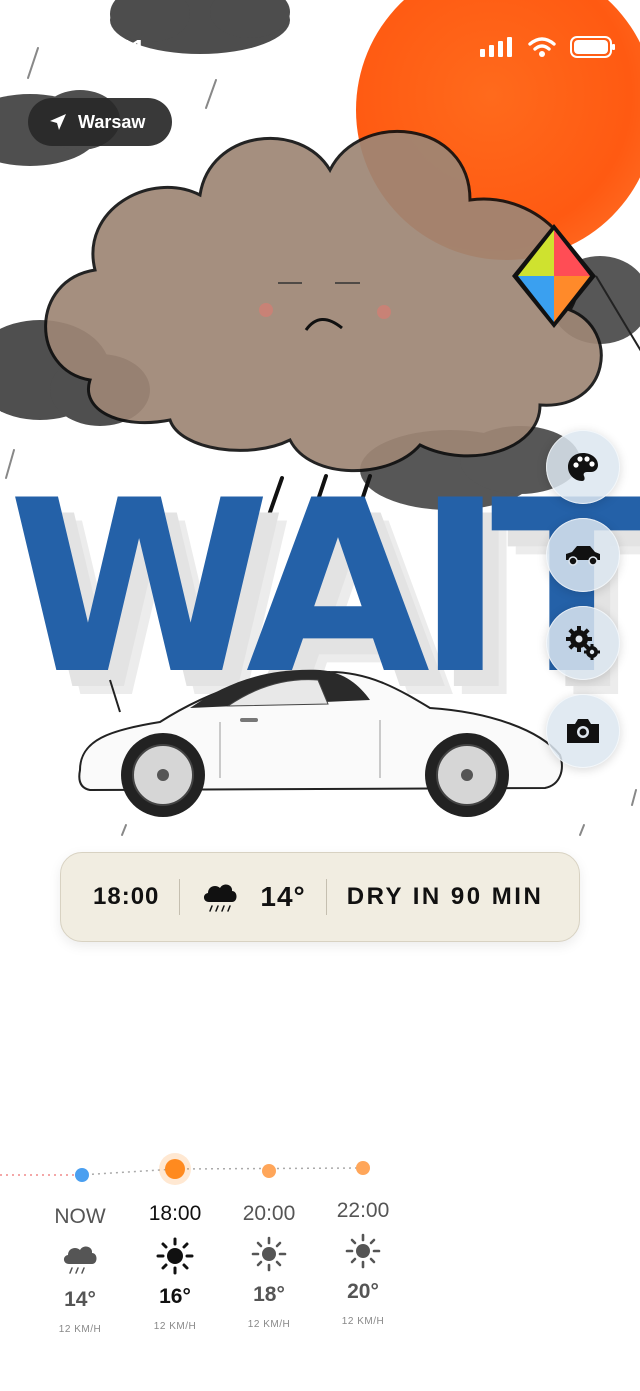  I want to click on camera-icon, so click(583, 731).